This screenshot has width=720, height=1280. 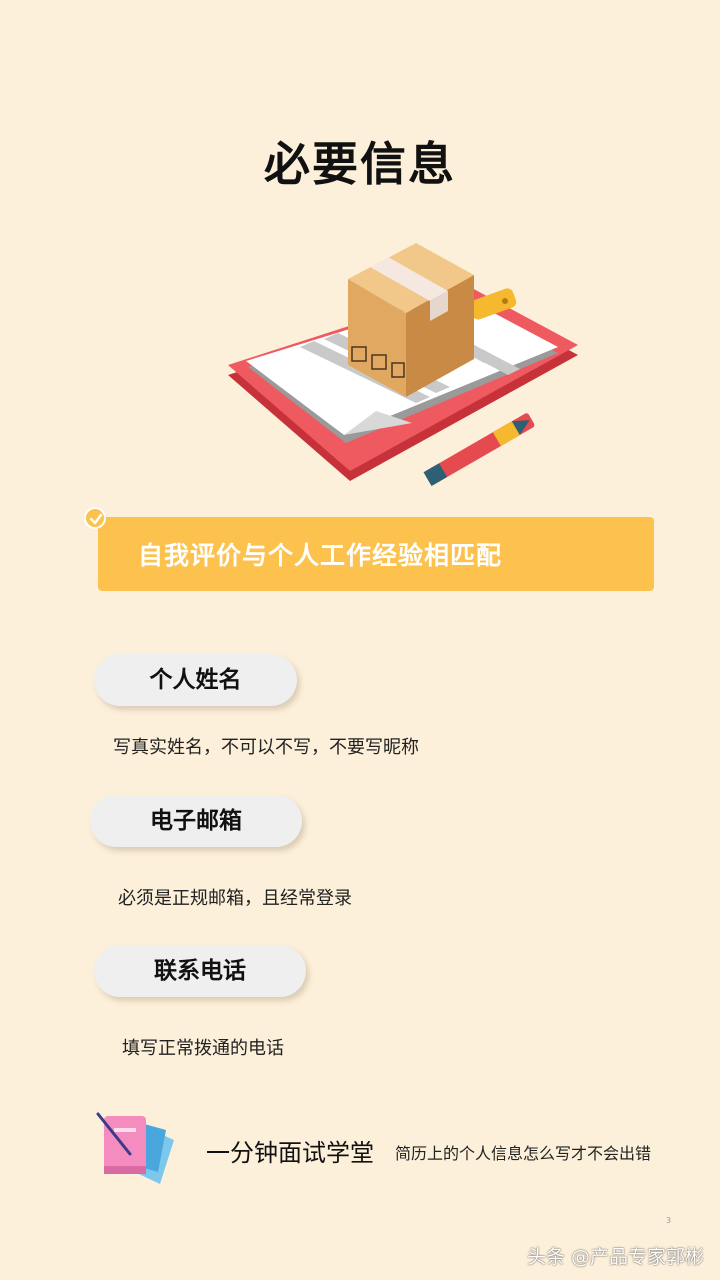 I want to click on field-description-phone: 填写正常拨通的电话, so click(x=203, y=1048).